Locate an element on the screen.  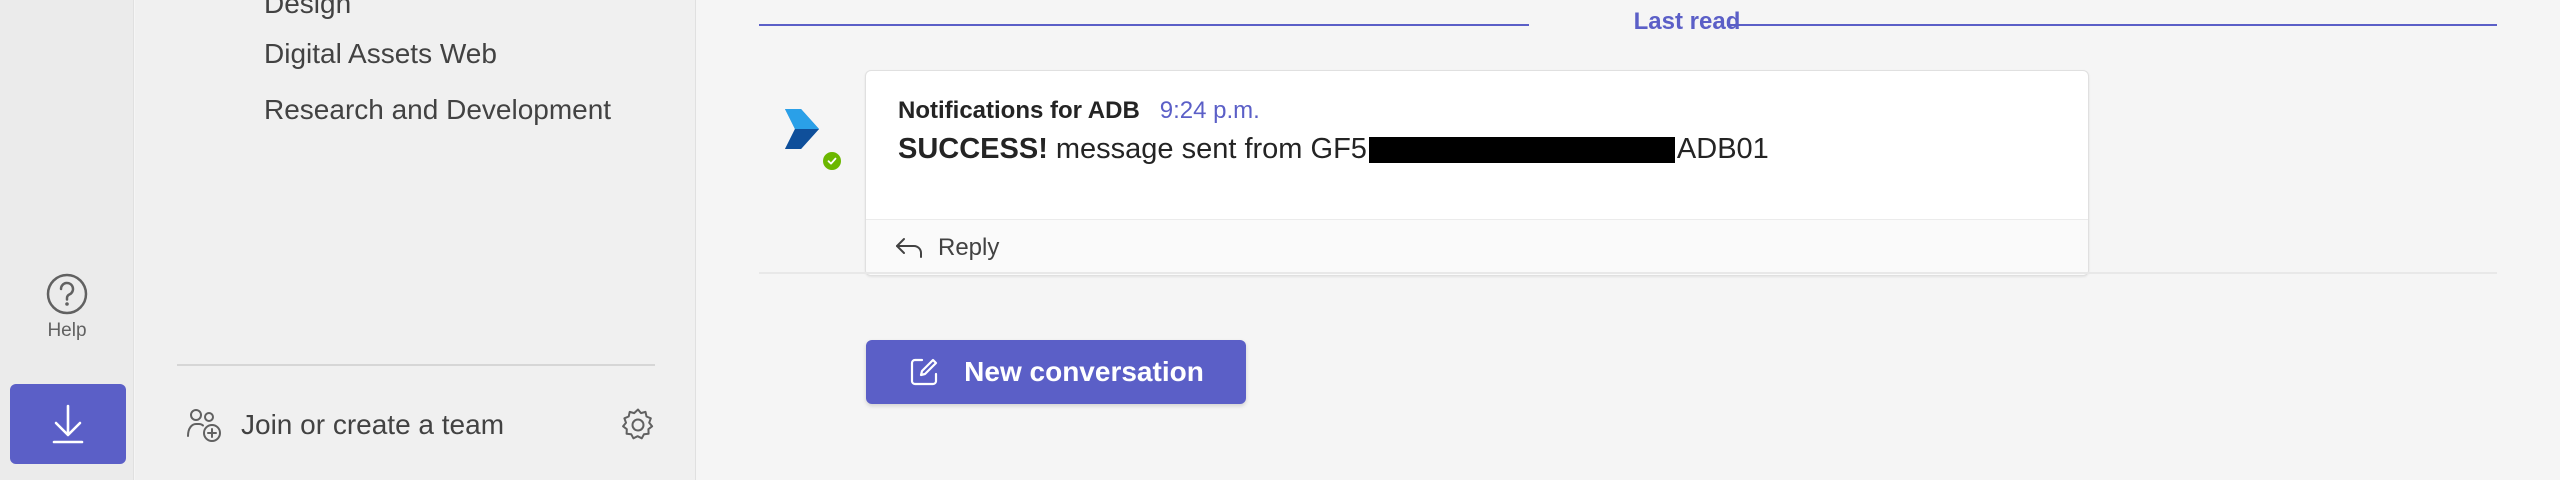
help-button: Help is located at coordinates (67, 311).